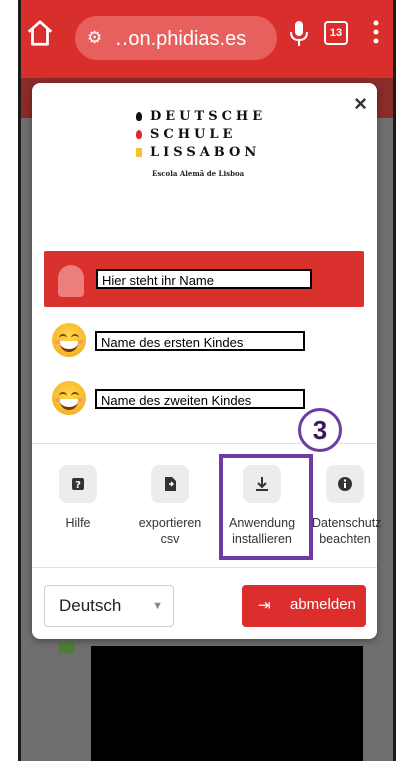 This screenshot has height=761, width=411. What do you see at coordinates (170, 506) in the screenshot?
I see `export-csv-button: exportieren csv` at bounding box center [170, 506].